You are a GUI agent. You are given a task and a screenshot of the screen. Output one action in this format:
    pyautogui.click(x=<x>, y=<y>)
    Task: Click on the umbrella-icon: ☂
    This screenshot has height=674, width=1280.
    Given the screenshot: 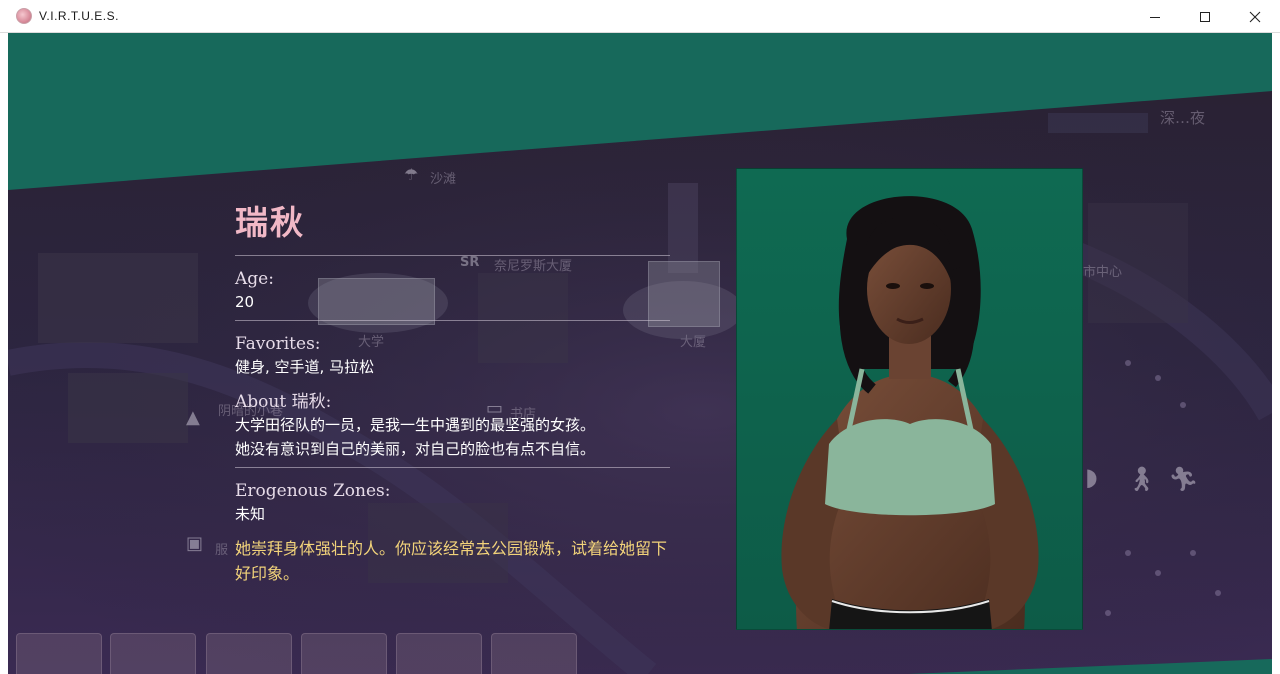 What is the action you would take?
    pyautogui.click(x=411, y=174)
    